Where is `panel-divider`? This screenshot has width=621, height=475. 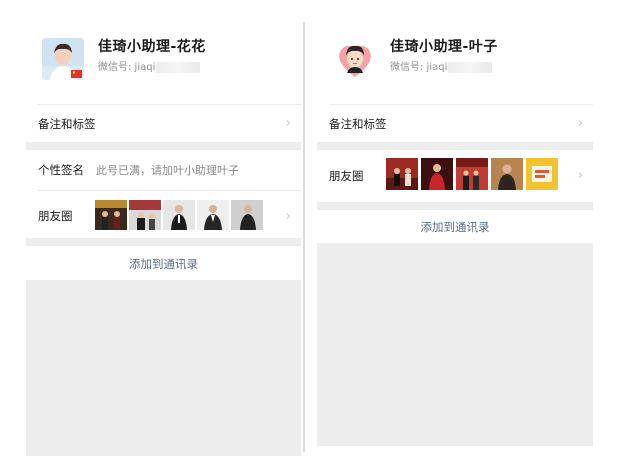 panel-divider is located at coordinates (304, 237).